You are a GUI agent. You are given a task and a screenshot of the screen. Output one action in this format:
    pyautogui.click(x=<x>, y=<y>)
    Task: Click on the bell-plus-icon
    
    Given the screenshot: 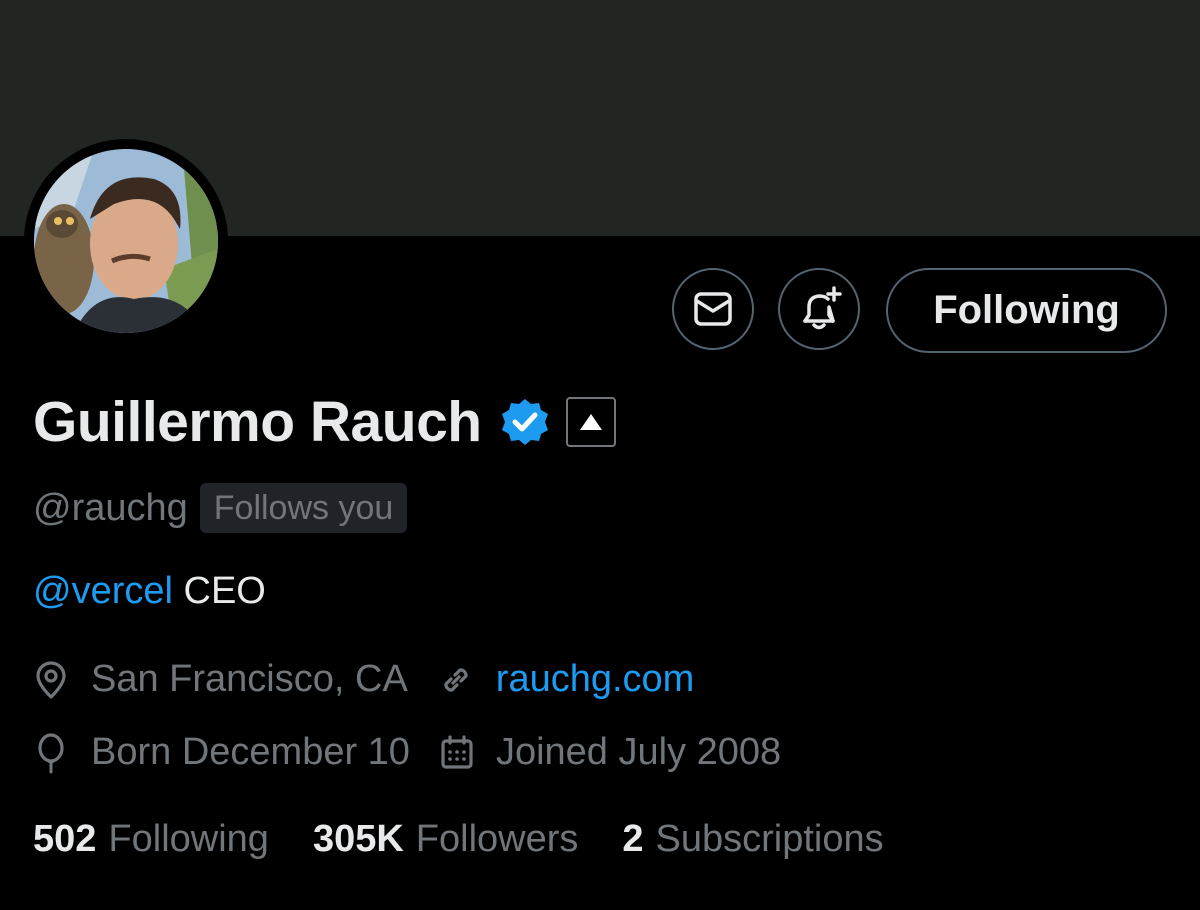 What is the action you would take?
    pyautogui.click(x=822, y=308)
    